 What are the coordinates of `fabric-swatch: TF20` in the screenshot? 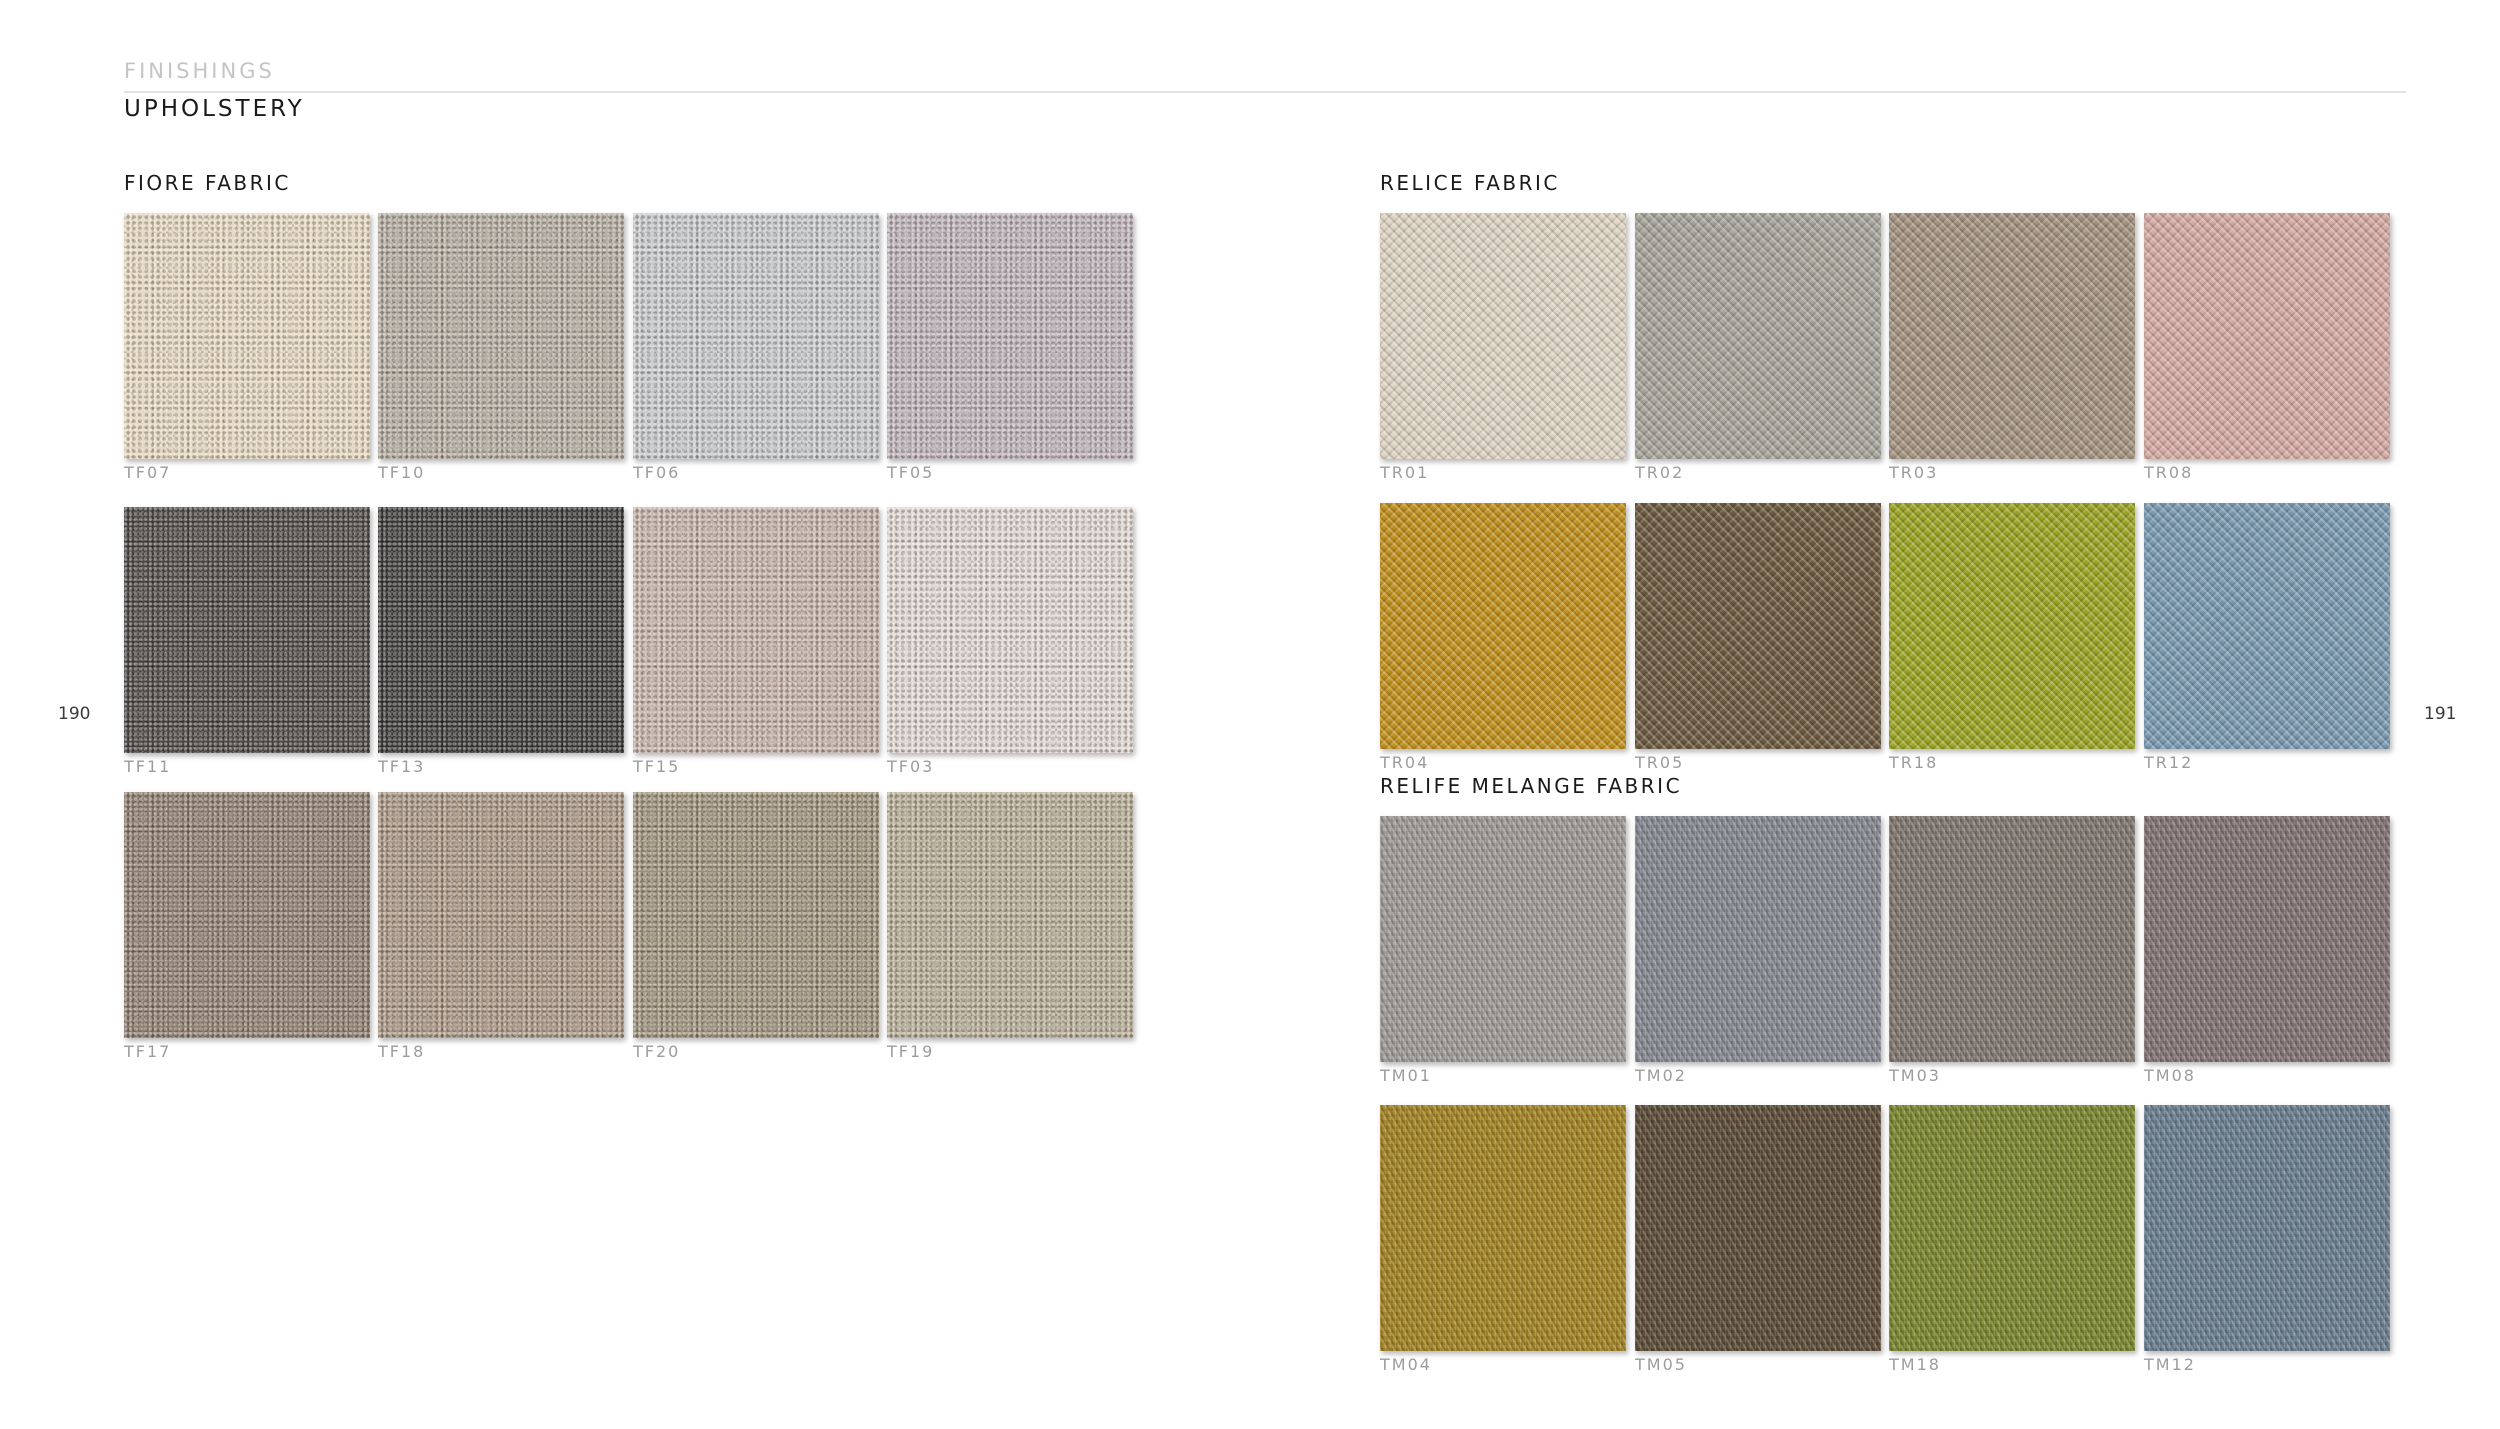 It's located at (756, 926).